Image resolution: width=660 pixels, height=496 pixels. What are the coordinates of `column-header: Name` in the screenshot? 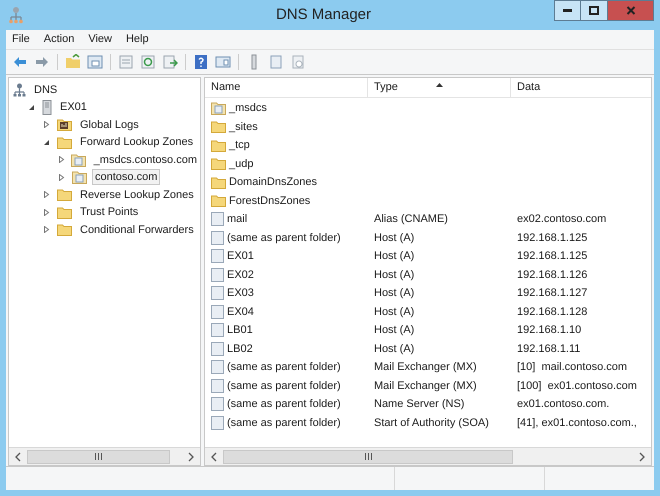 It's located at (286, 87).